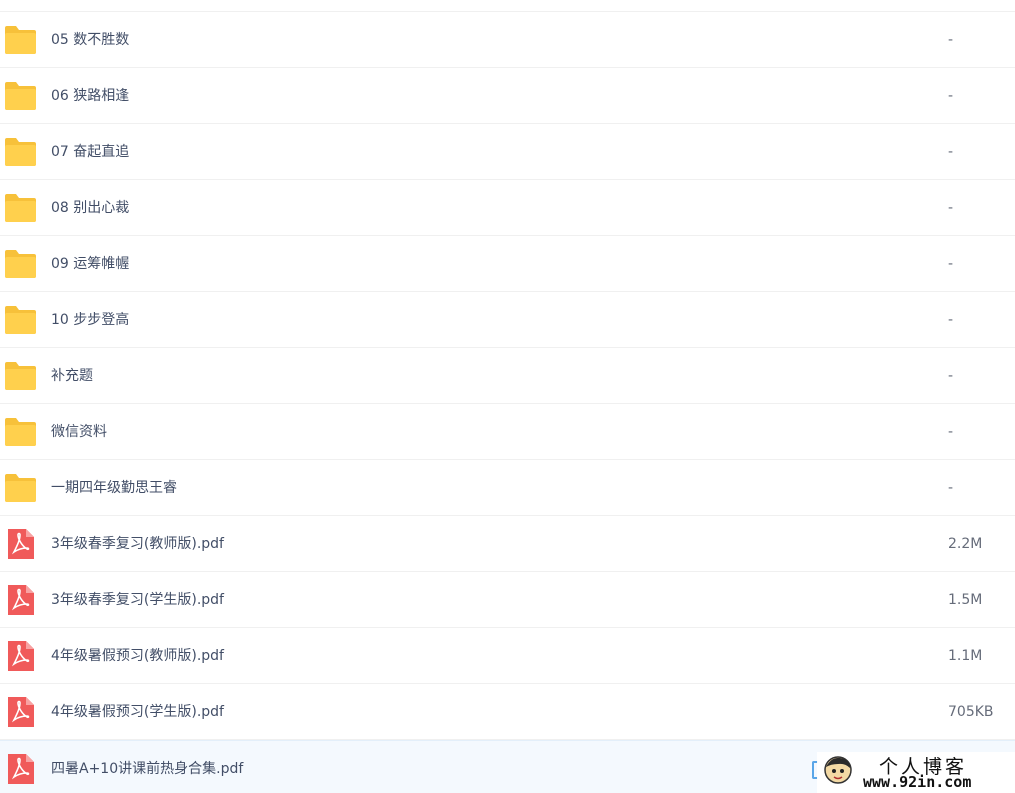  Describe the element at coordinates (838, 770) in the screenshot. I see `watermark-logo-icon` at that location.